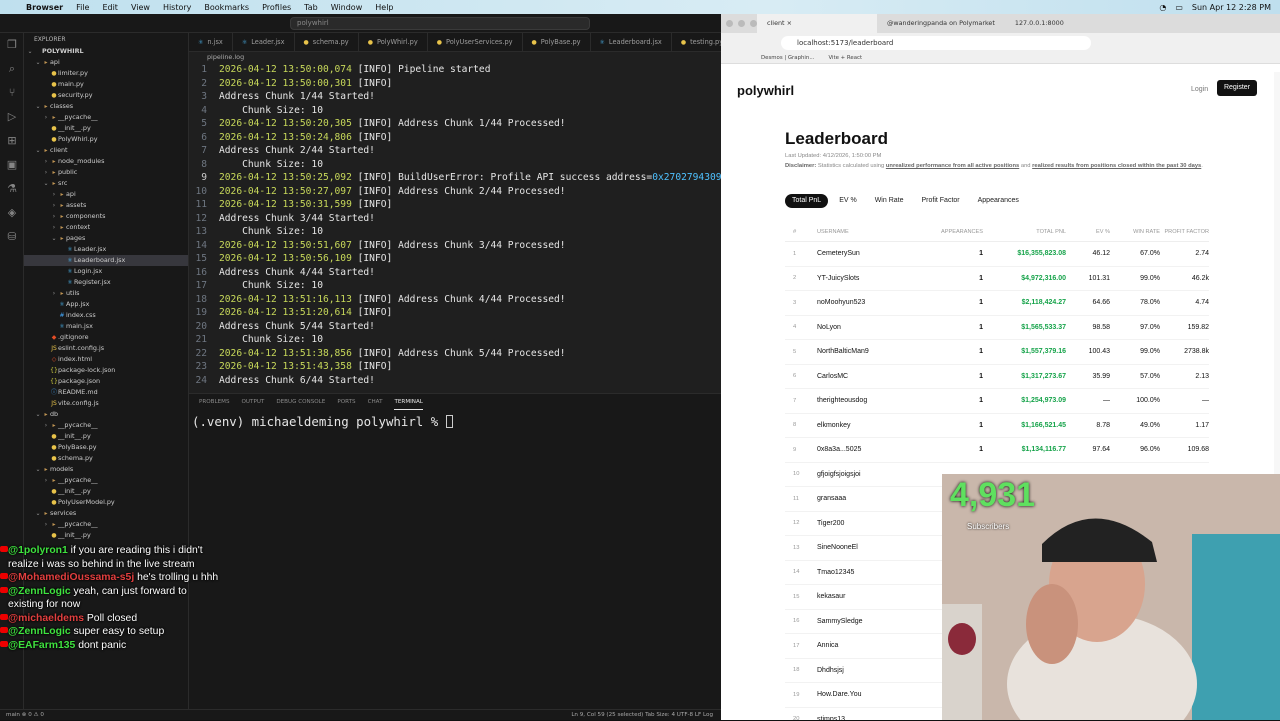 The height and width of the screenshot is (721, 1280). I want to click on menu-profiles: Profiles, so click(276, 7).